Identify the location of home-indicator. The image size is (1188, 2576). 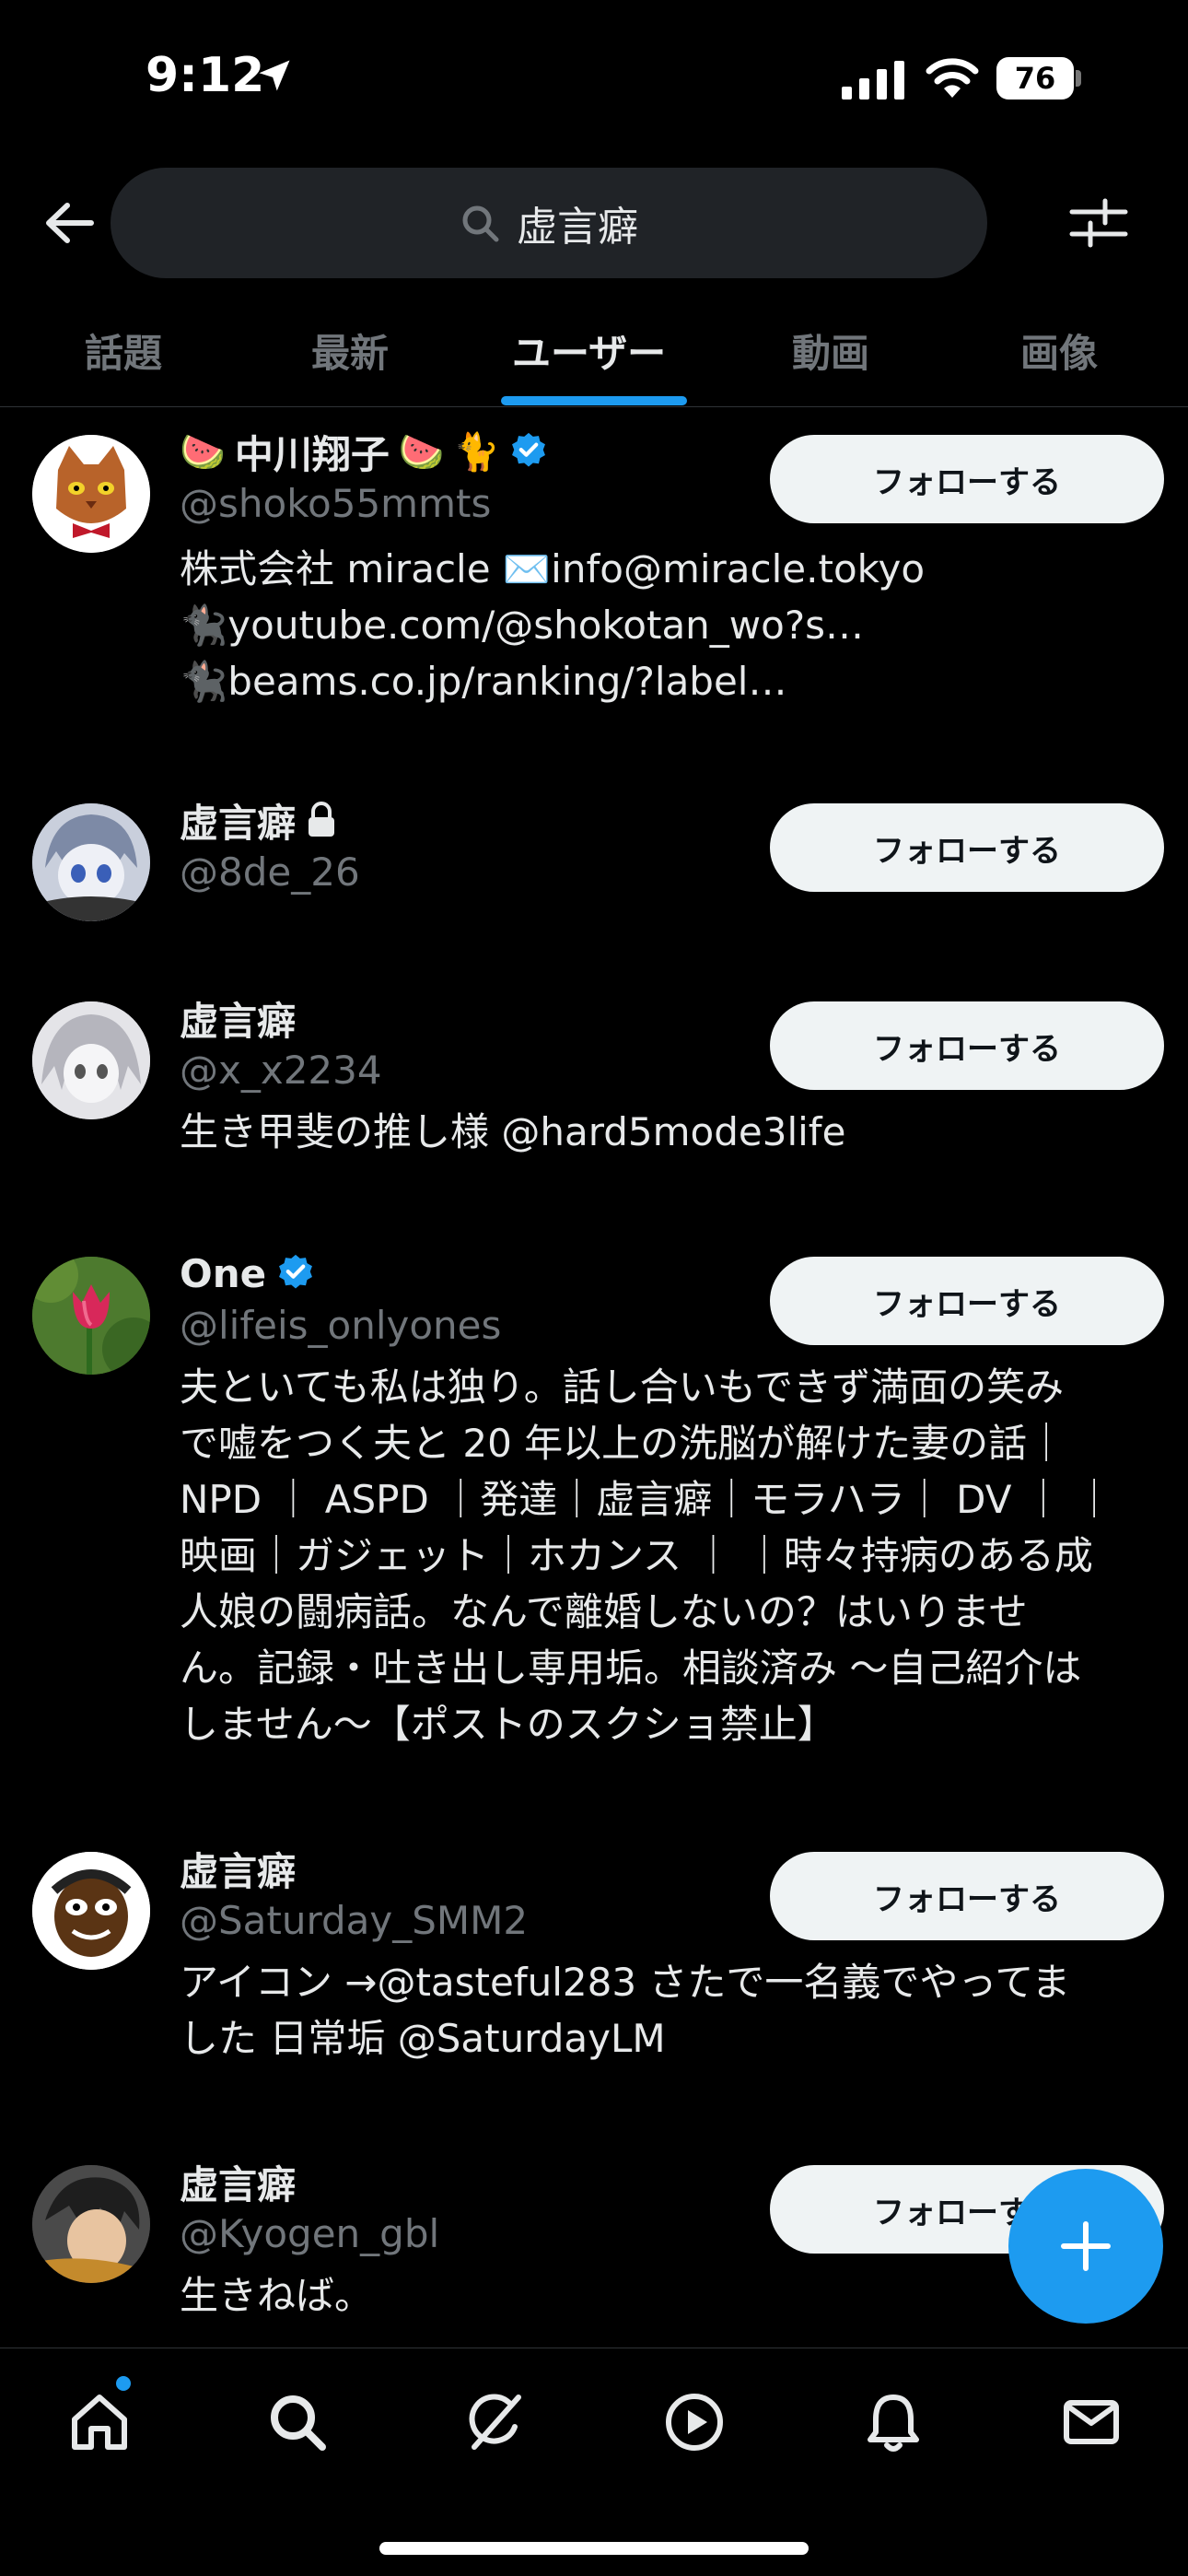
(594, 2548).